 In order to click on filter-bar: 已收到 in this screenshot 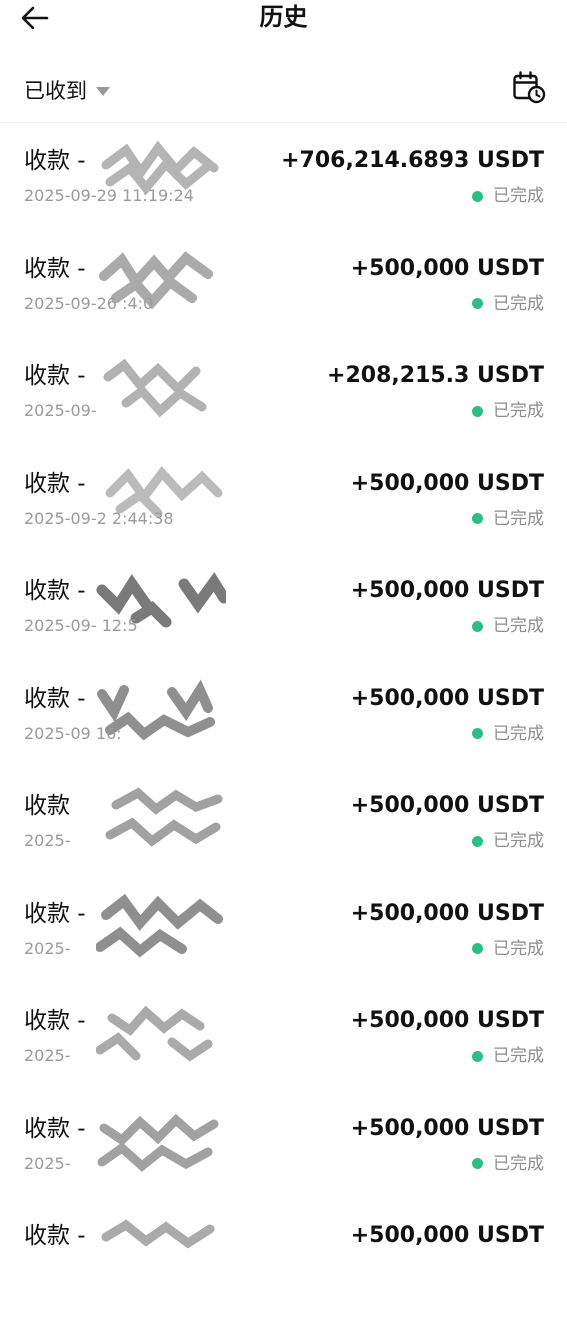, I will do `click(283, 94)`.